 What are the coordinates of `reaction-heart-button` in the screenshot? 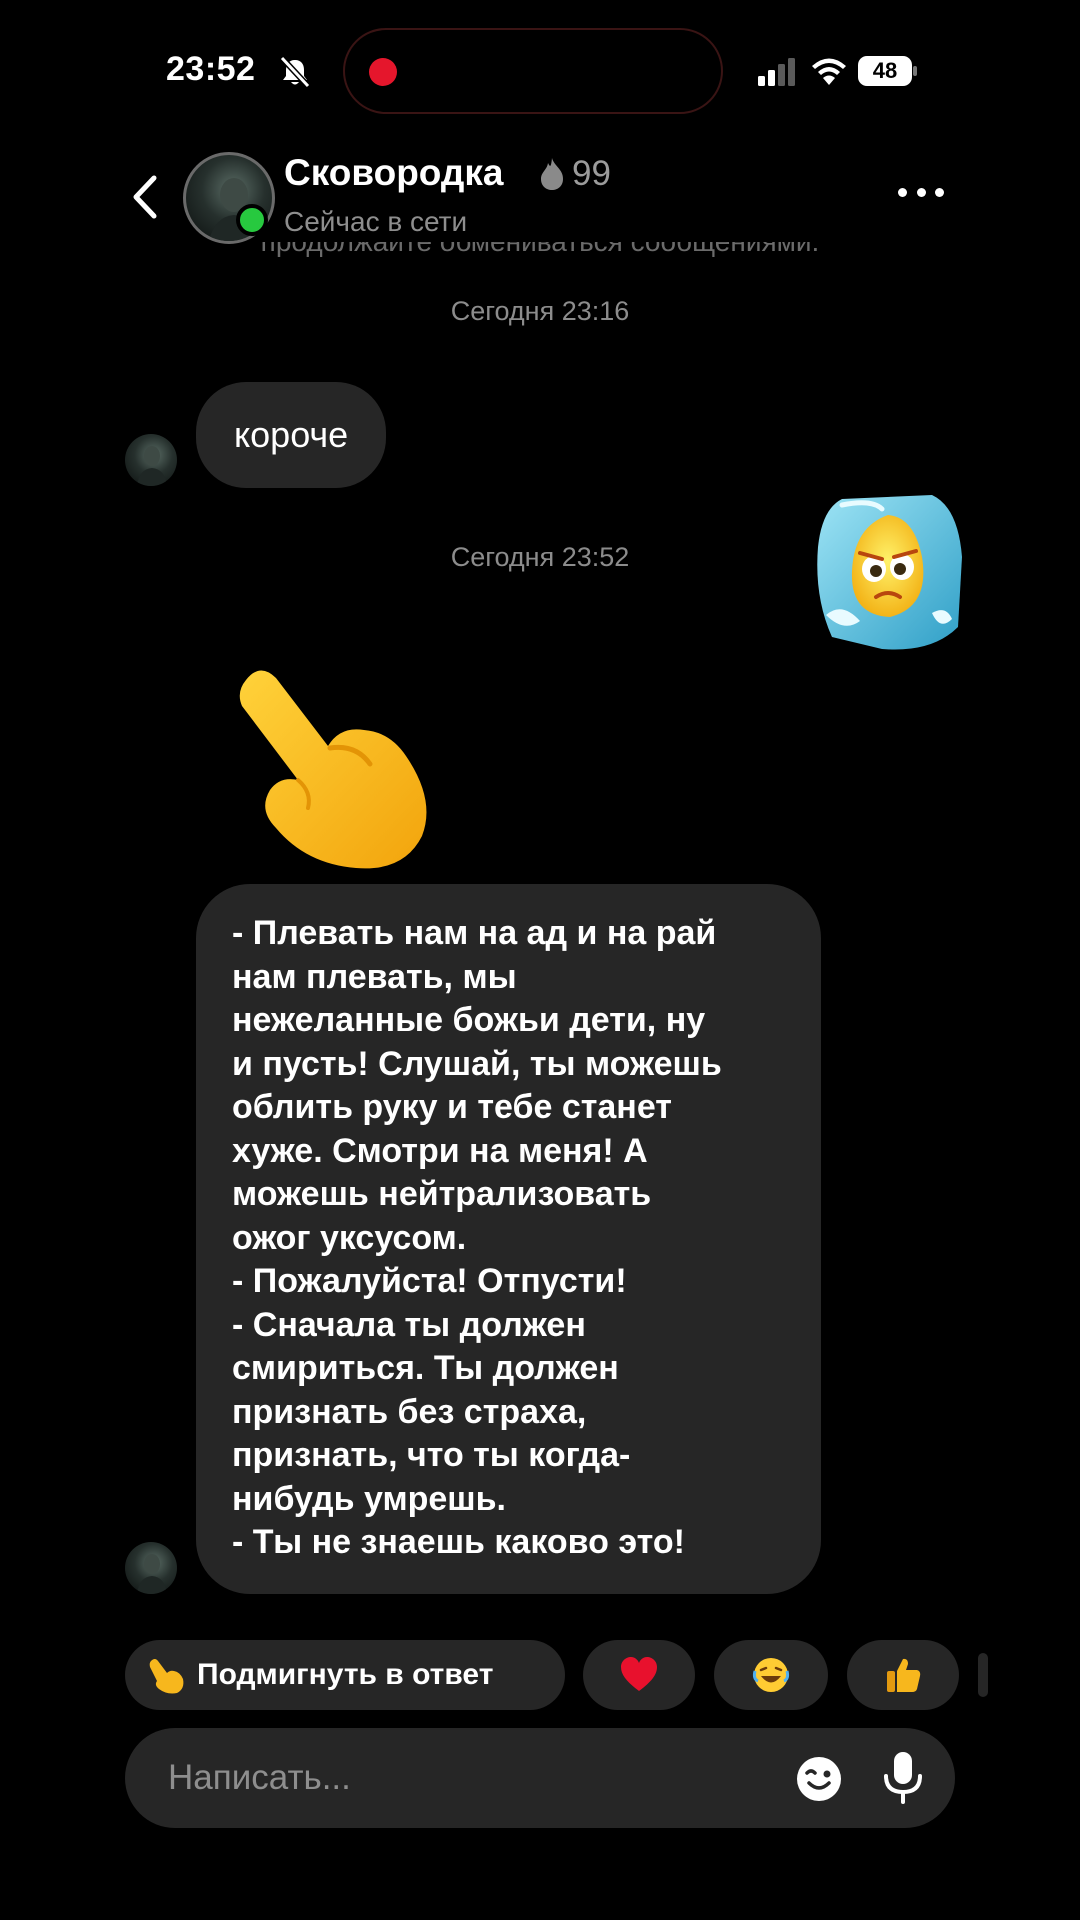 It's located at (639, 1675).